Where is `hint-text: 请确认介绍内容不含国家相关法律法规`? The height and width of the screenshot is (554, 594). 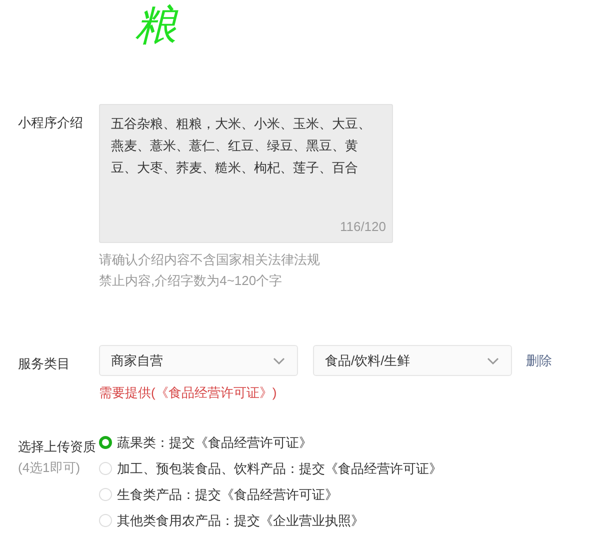
hint-text: 请确认介绍内容不含国家相关法律法规 is located at coordinates (210, 260).